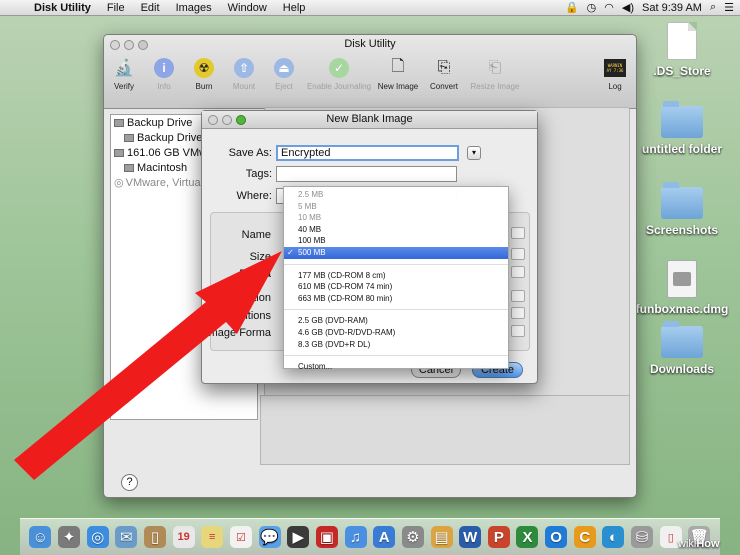 The height and width of the screenshot is (555, 740). Describe the element at coordinates (124, 80) in the screenshot. I see `verify-button: 🔬 Verify` at that location.